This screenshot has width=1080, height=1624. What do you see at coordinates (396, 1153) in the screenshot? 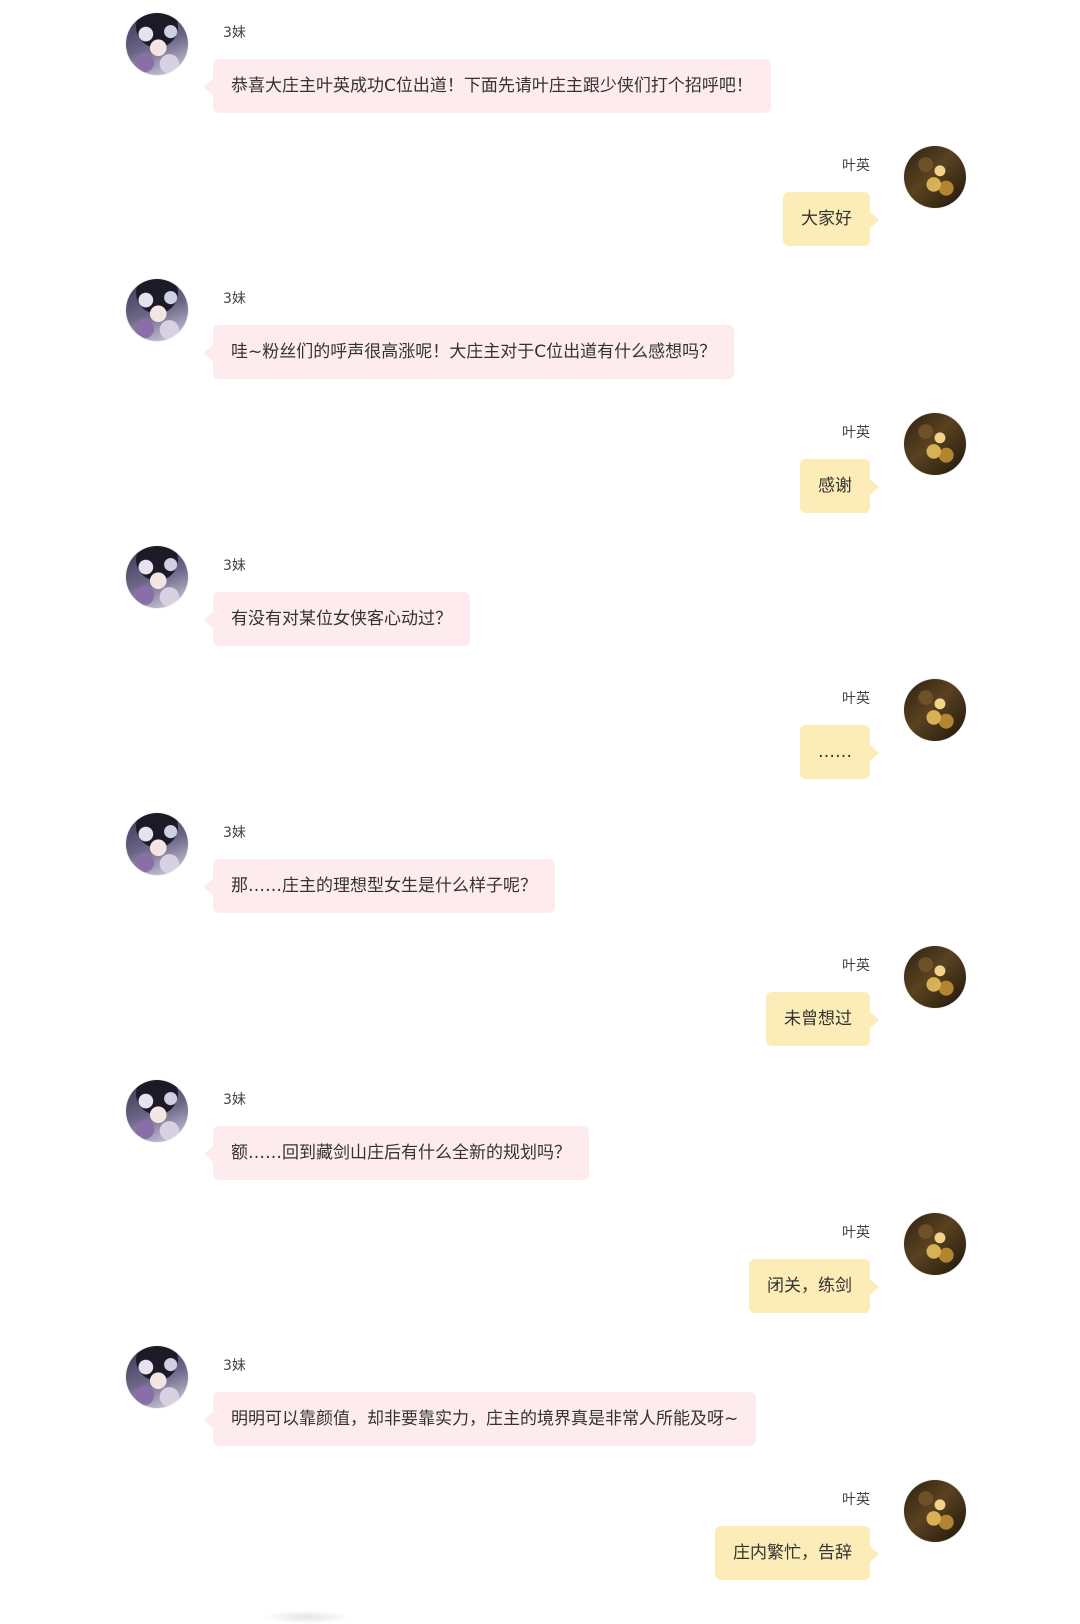
I see `message-bubble: 额……回到藏剑山庄后有什么全新的规划吗？` at bounding box center [396, 1153].